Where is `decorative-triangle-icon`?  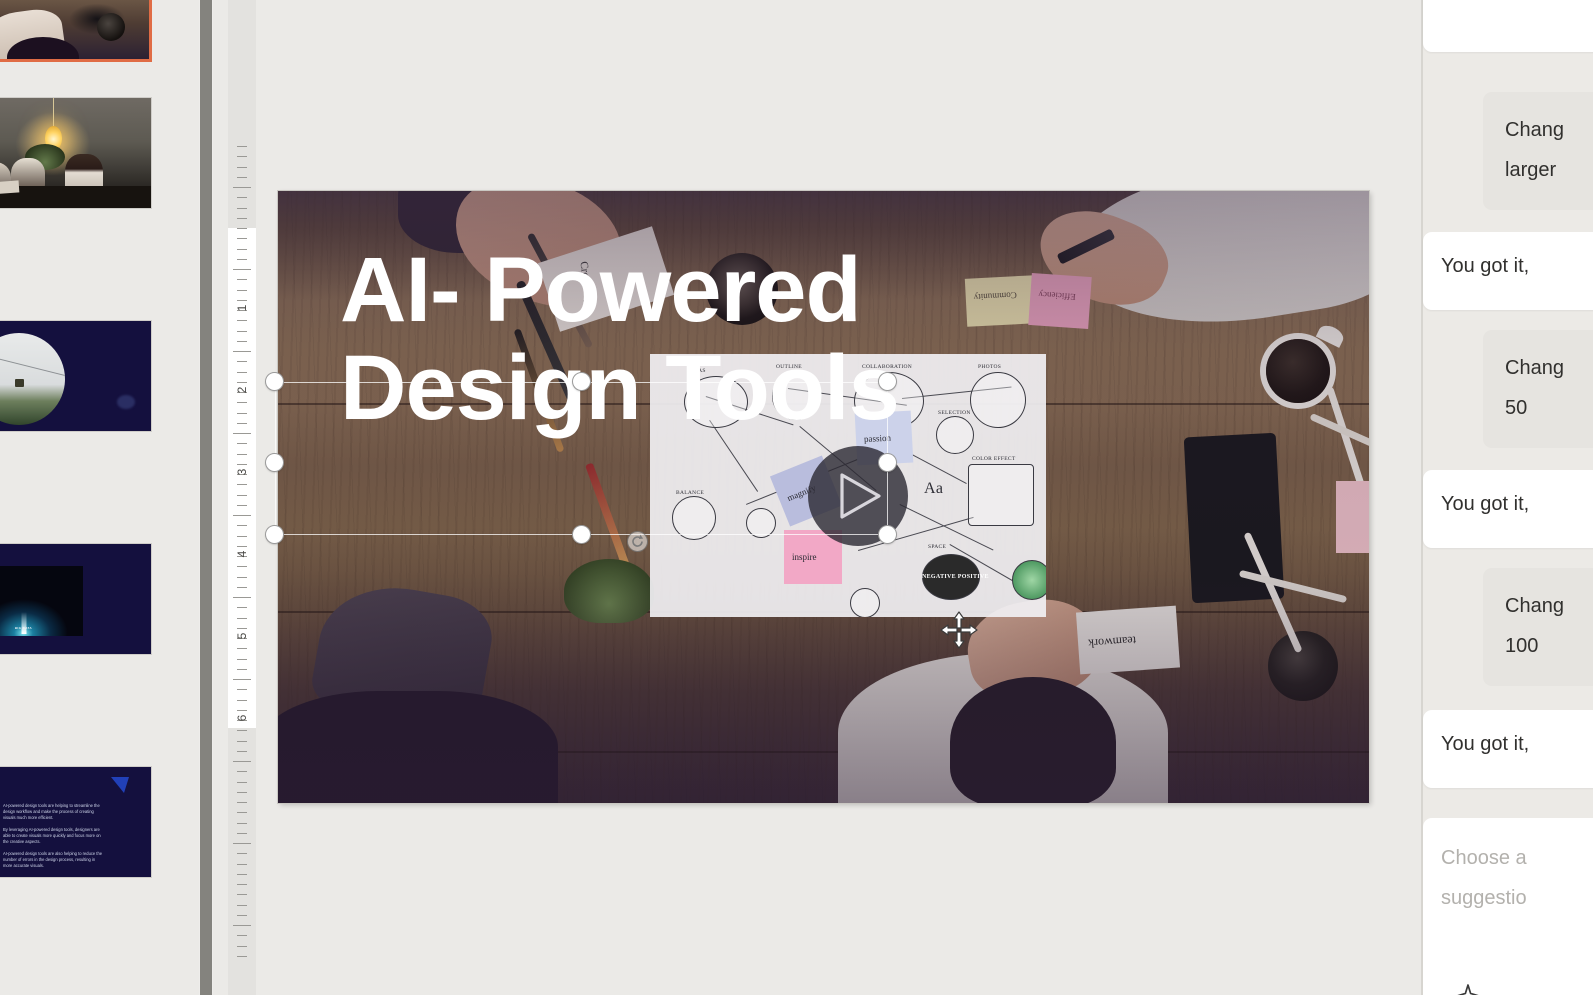 decorative-triangle-icon is located at coordinates (120, 785).